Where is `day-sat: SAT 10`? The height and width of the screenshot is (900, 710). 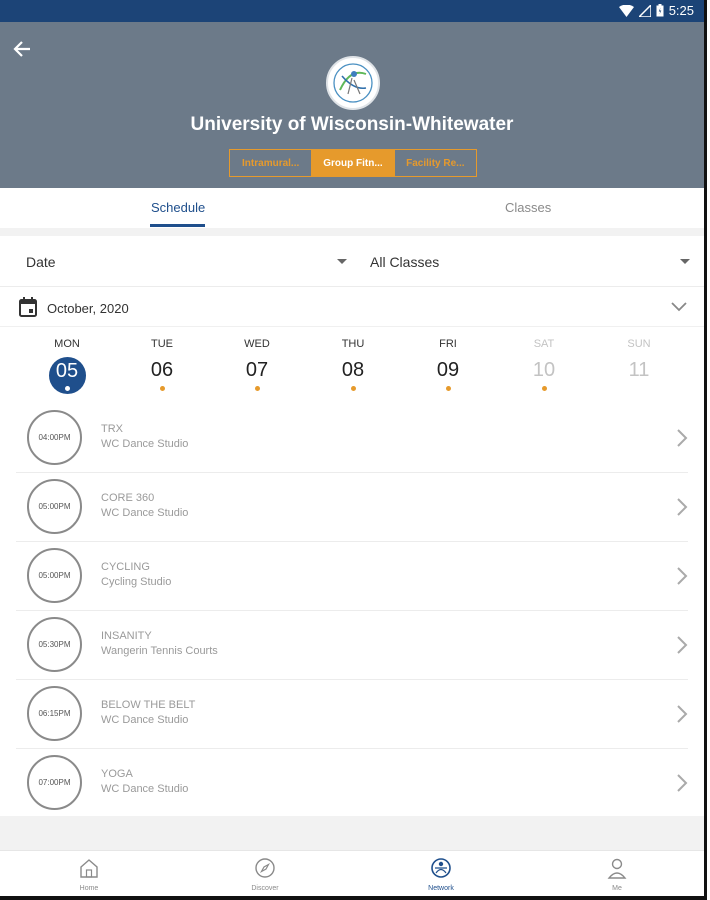 day-sat: SAT 10 is located at coordinates (544, 367).